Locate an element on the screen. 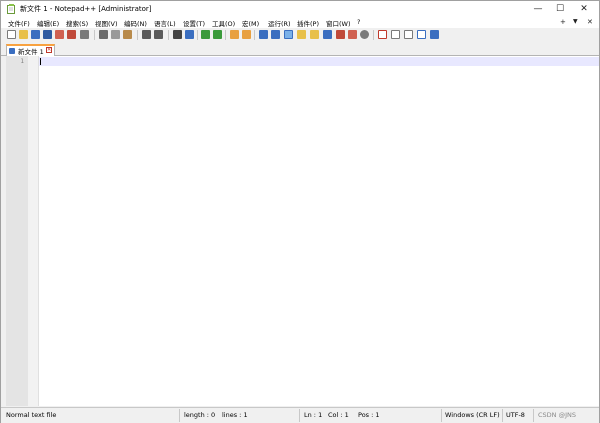 This screenshot has width=600, height=423. word-wrap-icon is located at coordinates (263, 34).